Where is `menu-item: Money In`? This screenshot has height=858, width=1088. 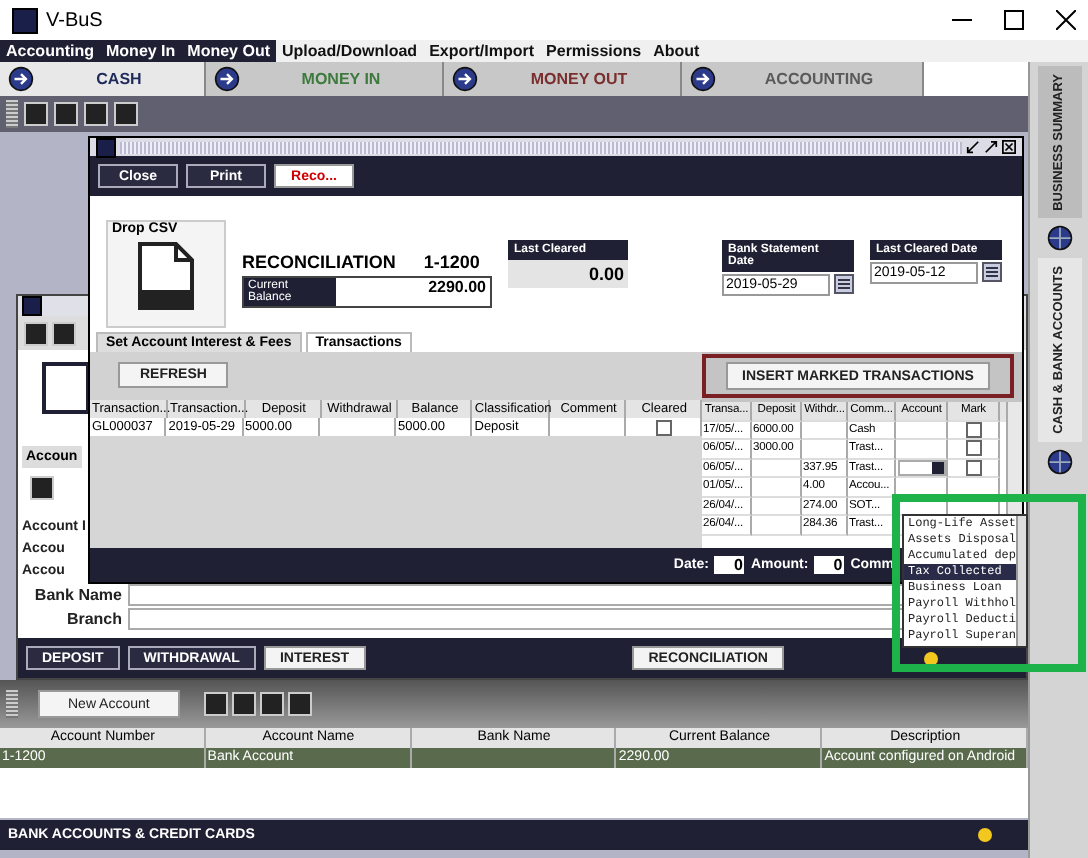 menu-item: Money In is located at coordinates (141, 51).